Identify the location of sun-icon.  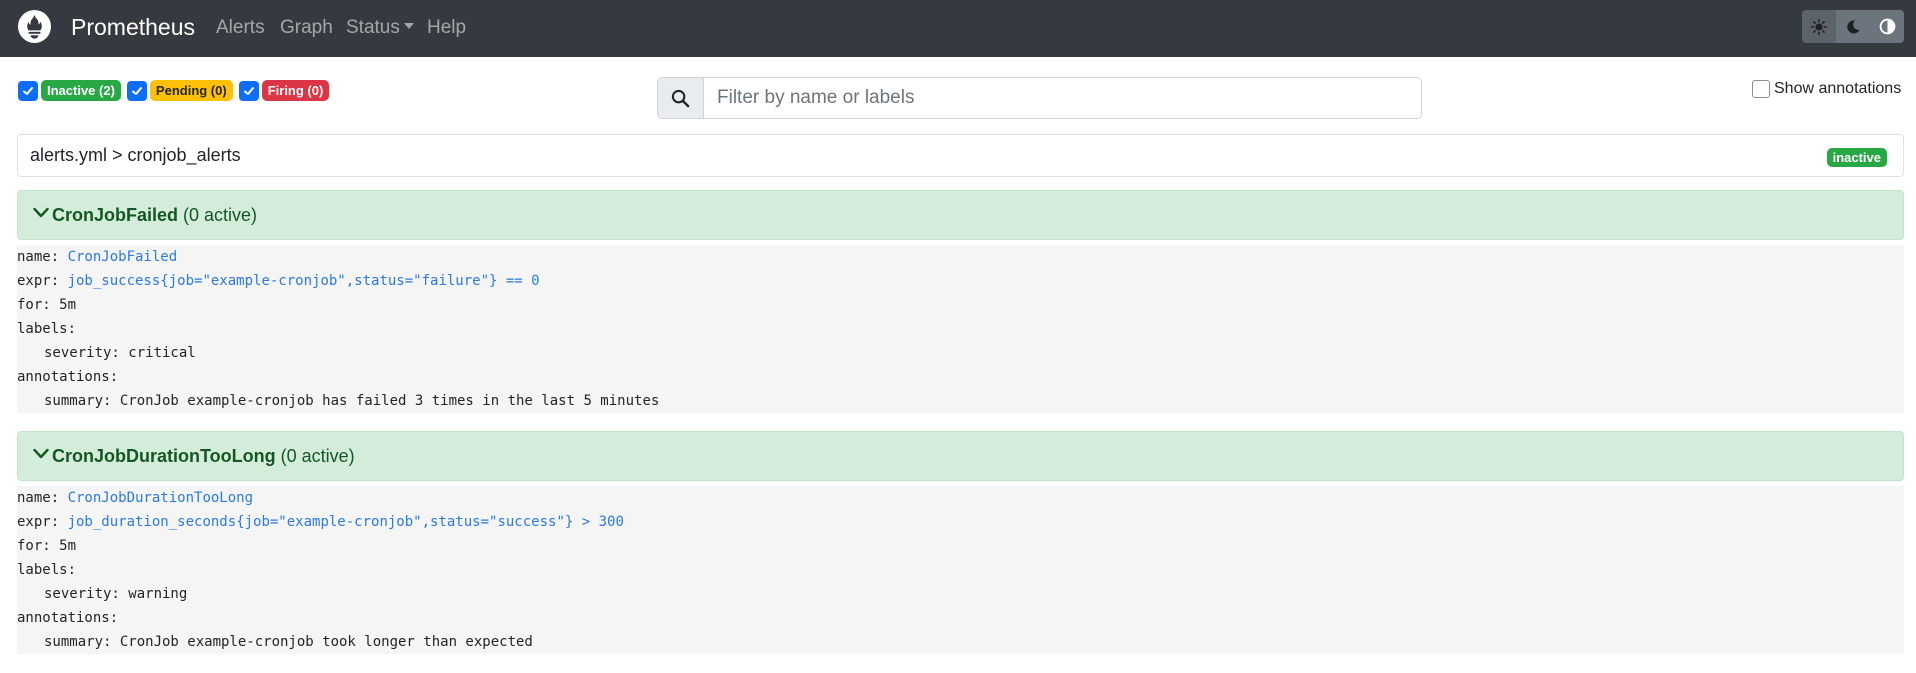
(1819, 26).